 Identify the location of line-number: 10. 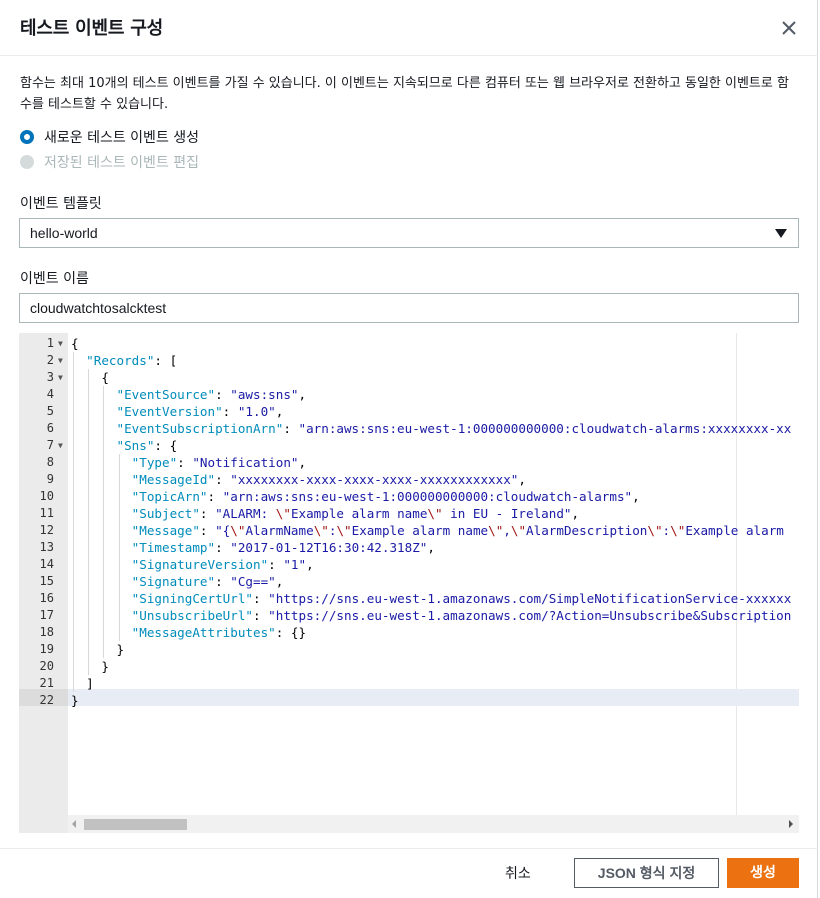
(46, 496).